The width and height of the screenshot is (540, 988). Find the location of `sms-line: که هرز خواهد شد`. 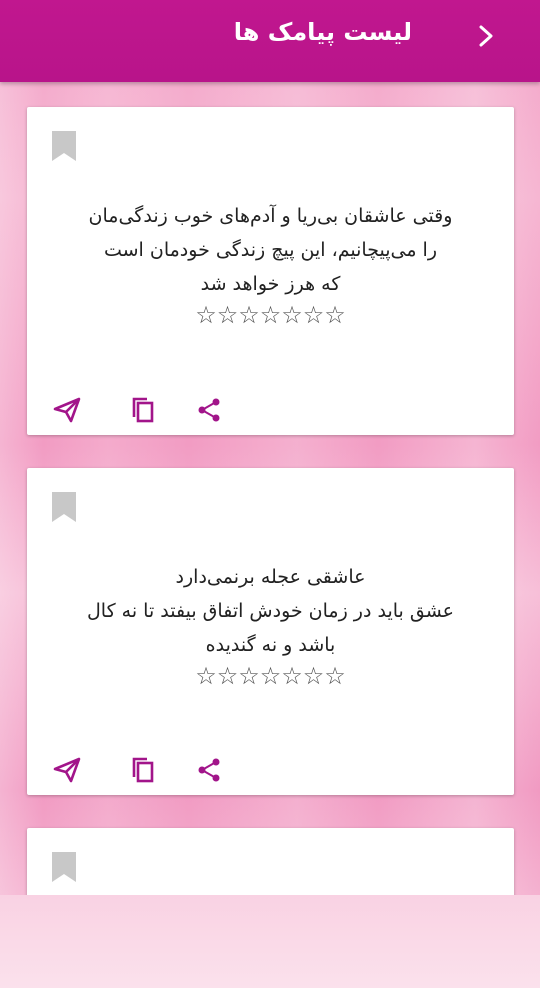

sms-line: که هرز خواهد شد is located at coordinates (270, 284).